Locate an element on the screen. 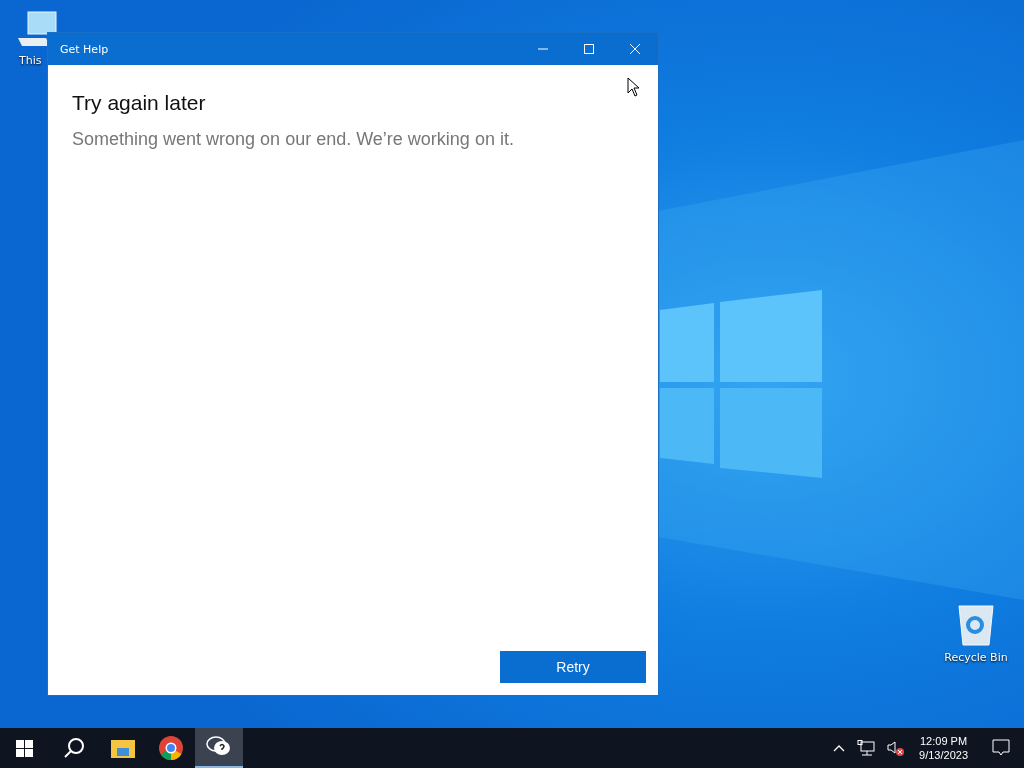  desktop-icon-label: This is located at coordinates (30, 60).